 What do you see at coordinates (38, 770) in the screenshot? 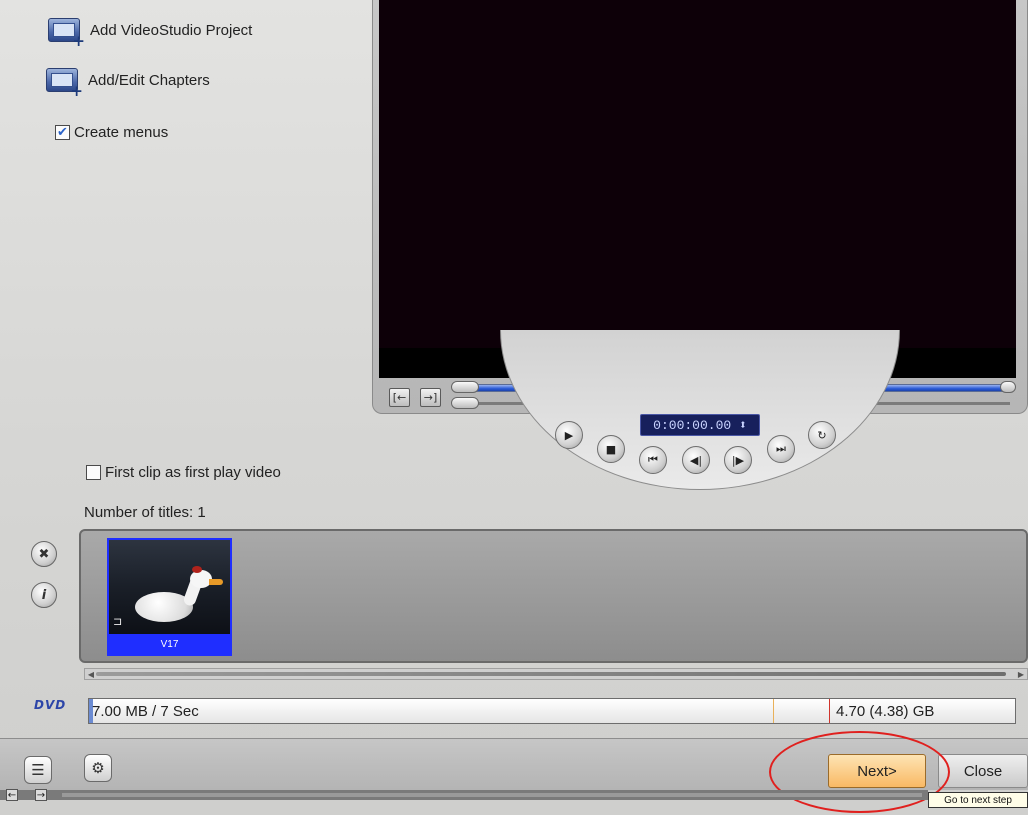
I see `list-icon: ☰` at bounding box center [38, 770].